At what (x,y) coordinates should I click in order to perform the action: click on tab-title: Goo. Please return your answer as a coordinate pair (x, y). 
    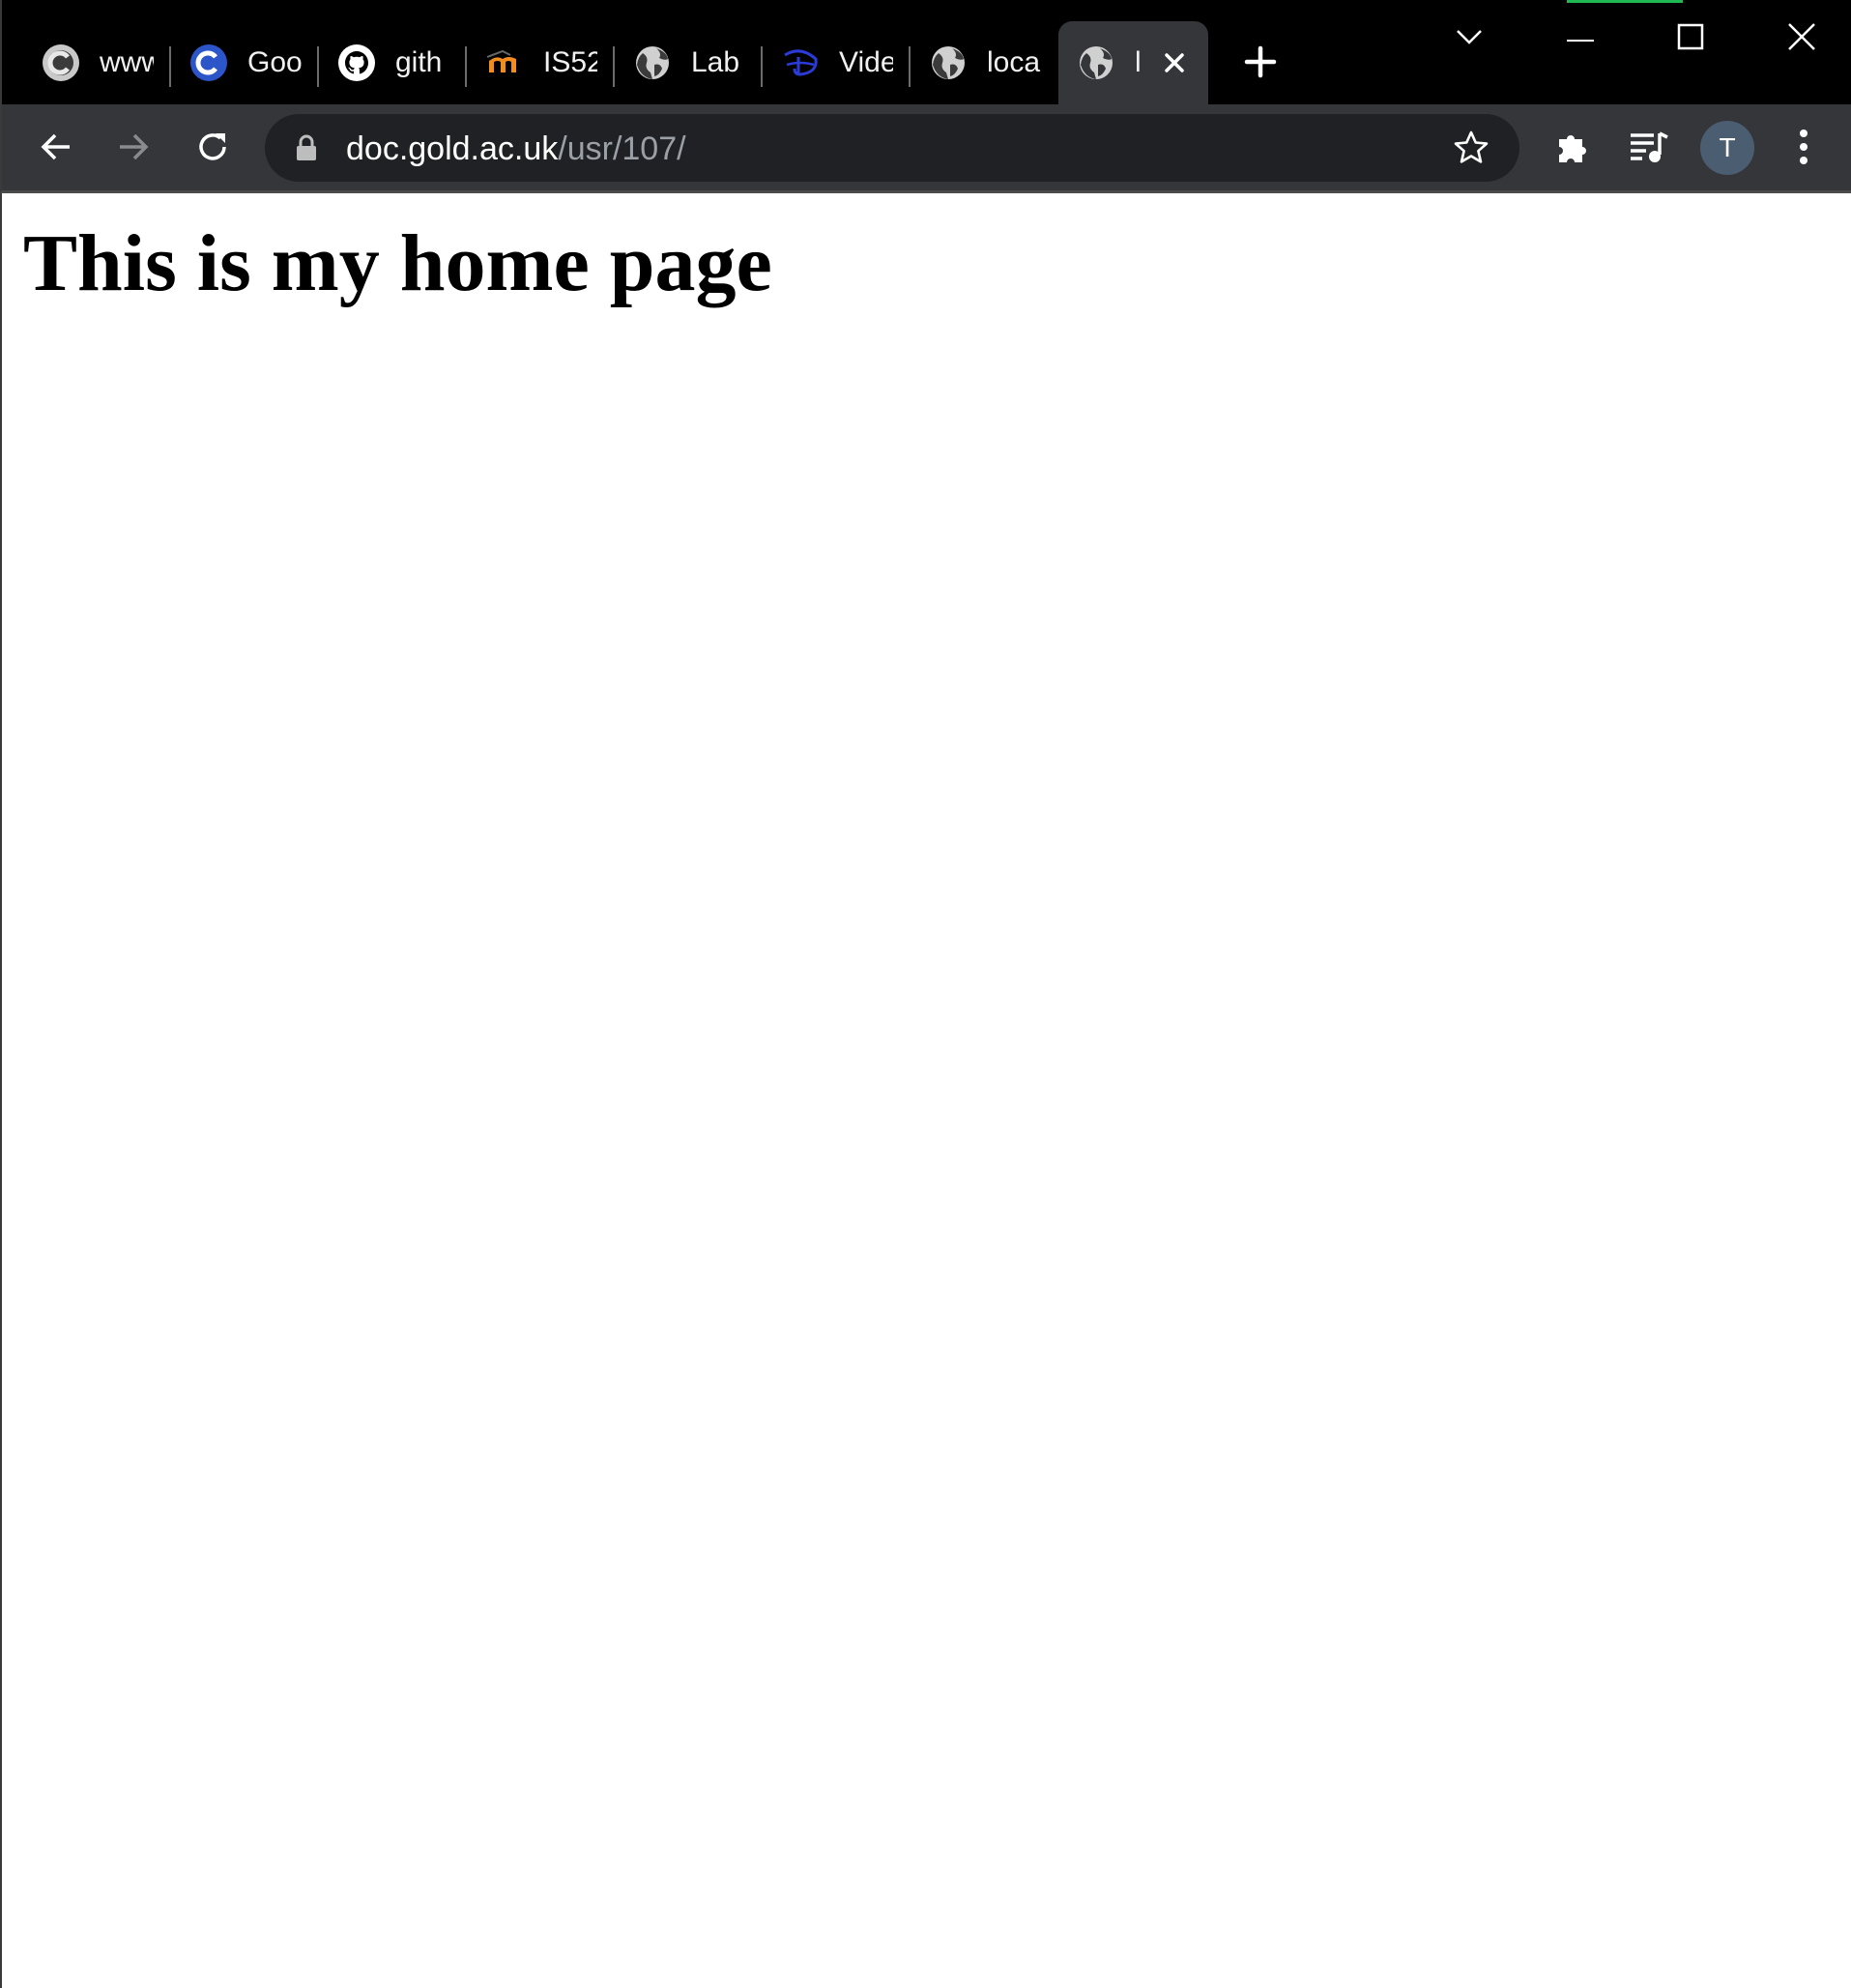
    Looking at the image, I should click on (274, 62).